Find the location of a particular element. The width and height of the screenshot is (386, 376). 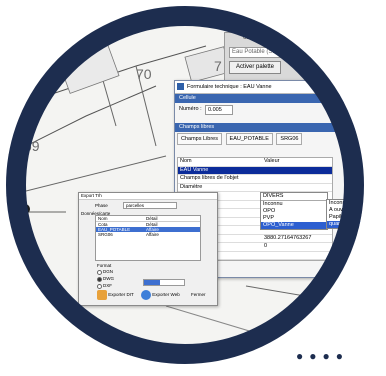

close-label: Fermer is located at coordinates (198, 294).